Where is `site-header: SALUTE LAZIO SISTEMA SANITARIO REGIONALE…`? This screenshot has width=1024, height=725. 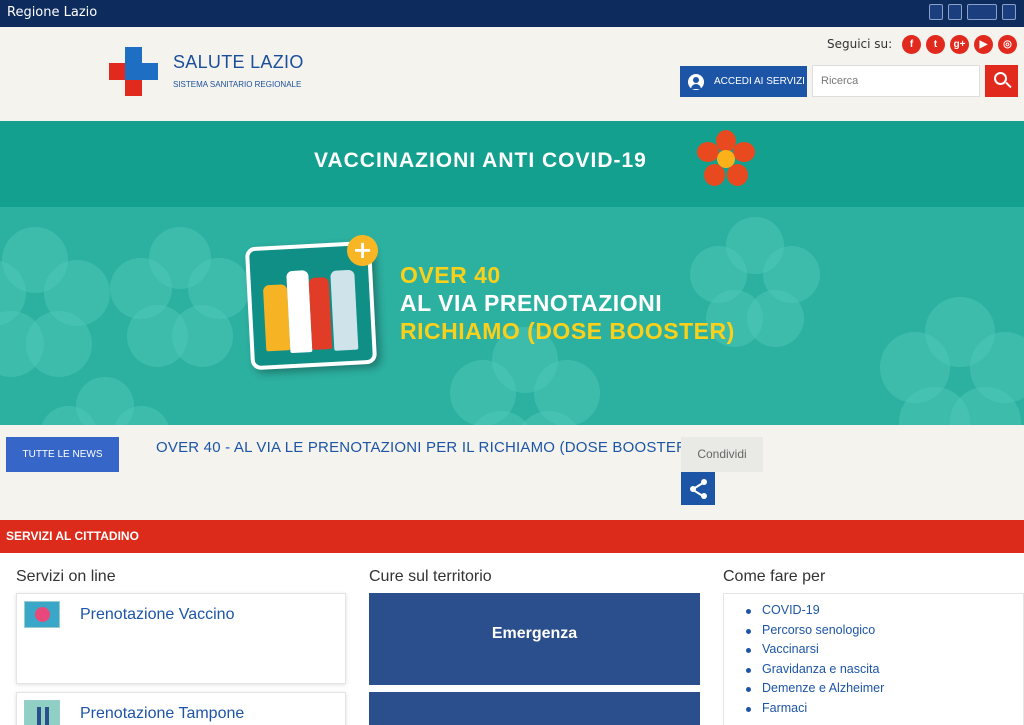
site-header: SALUTE LAZIO SISTEMA SANITARIO REGIONALE… is located at coordinates (512, 67).